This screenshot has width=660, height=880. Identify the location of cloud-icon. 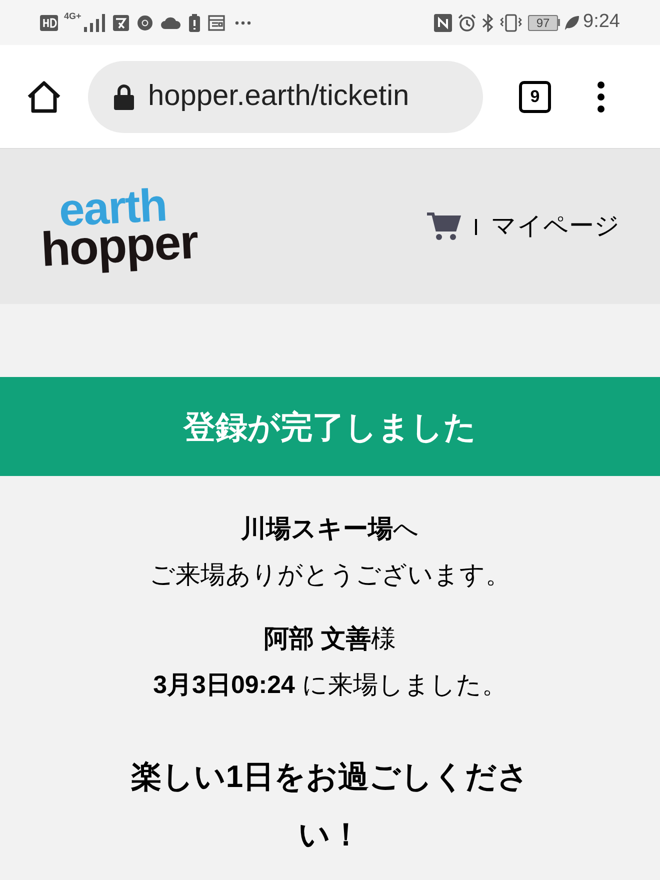
(171, 22).